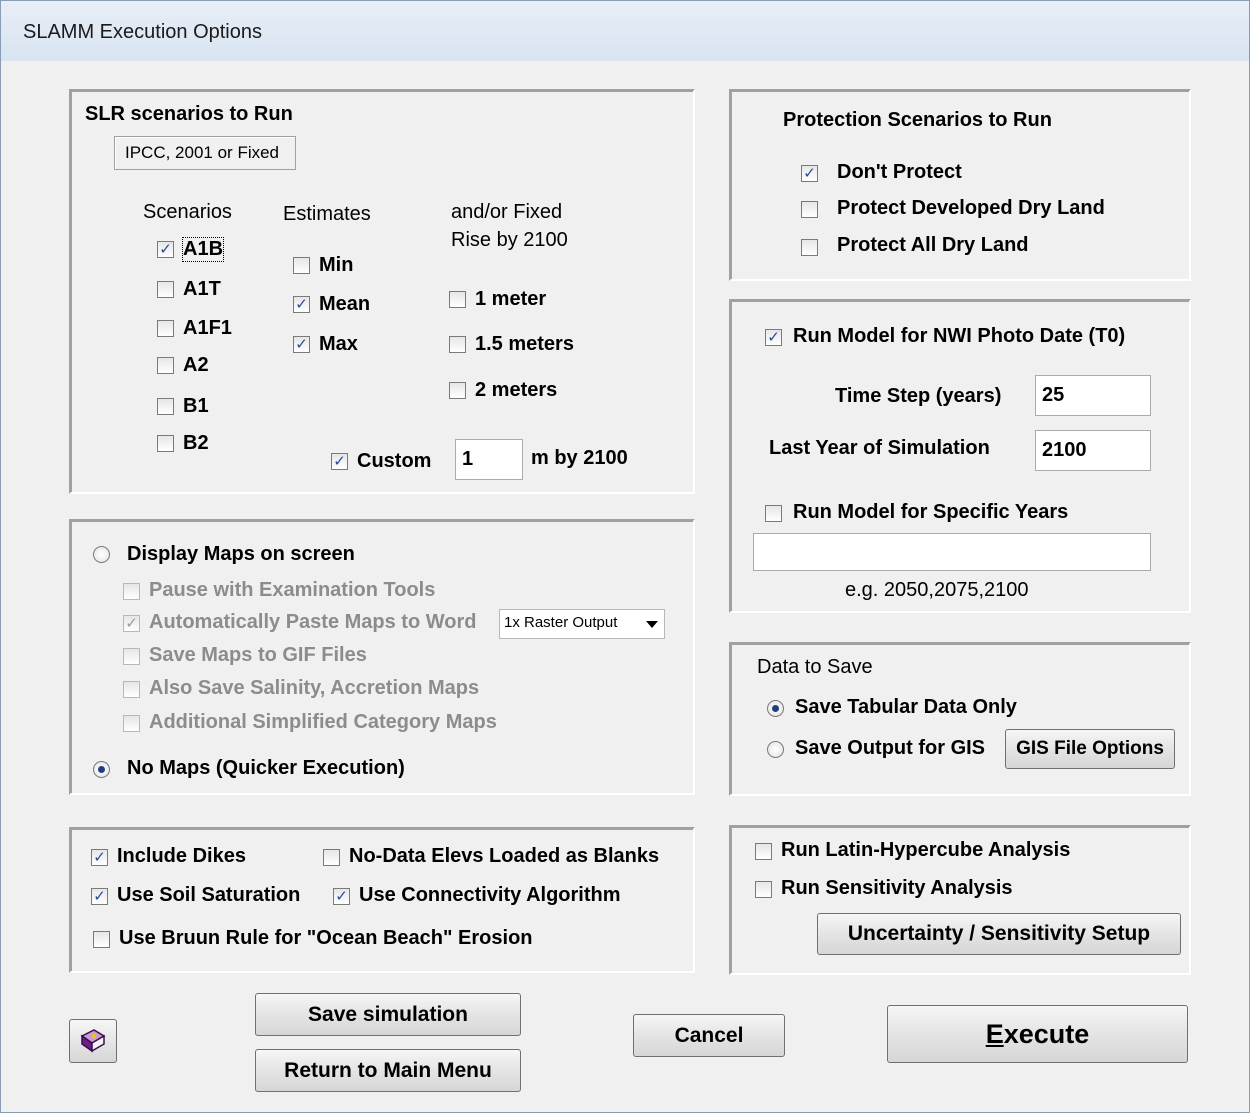 The width and height of the screenshot is (1250, 1113). What do you see at coordinates (241, 554) in the screenshot?
I see `display-maps-label: Display Maps on screen` at bounding box center [241, 554].